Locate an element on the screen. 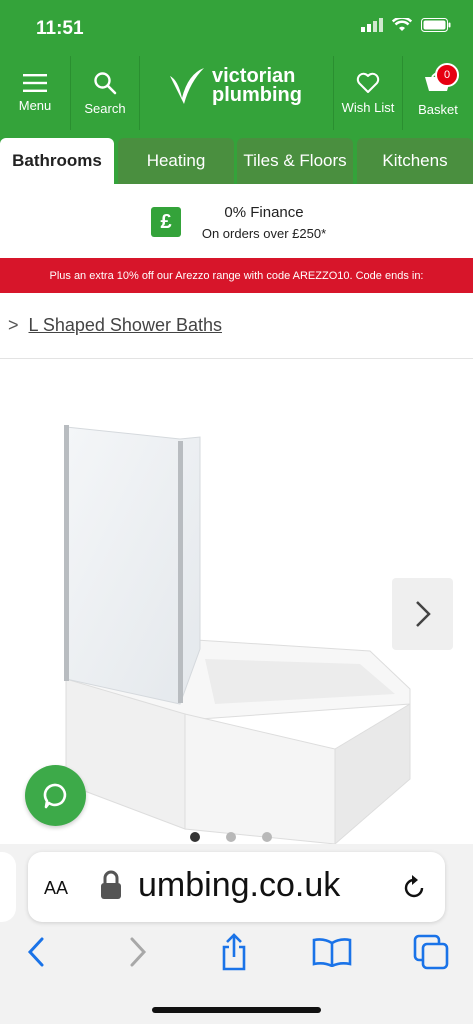 The image size is (473, 1024). wifi-icon is located at coordinates (402, 24).